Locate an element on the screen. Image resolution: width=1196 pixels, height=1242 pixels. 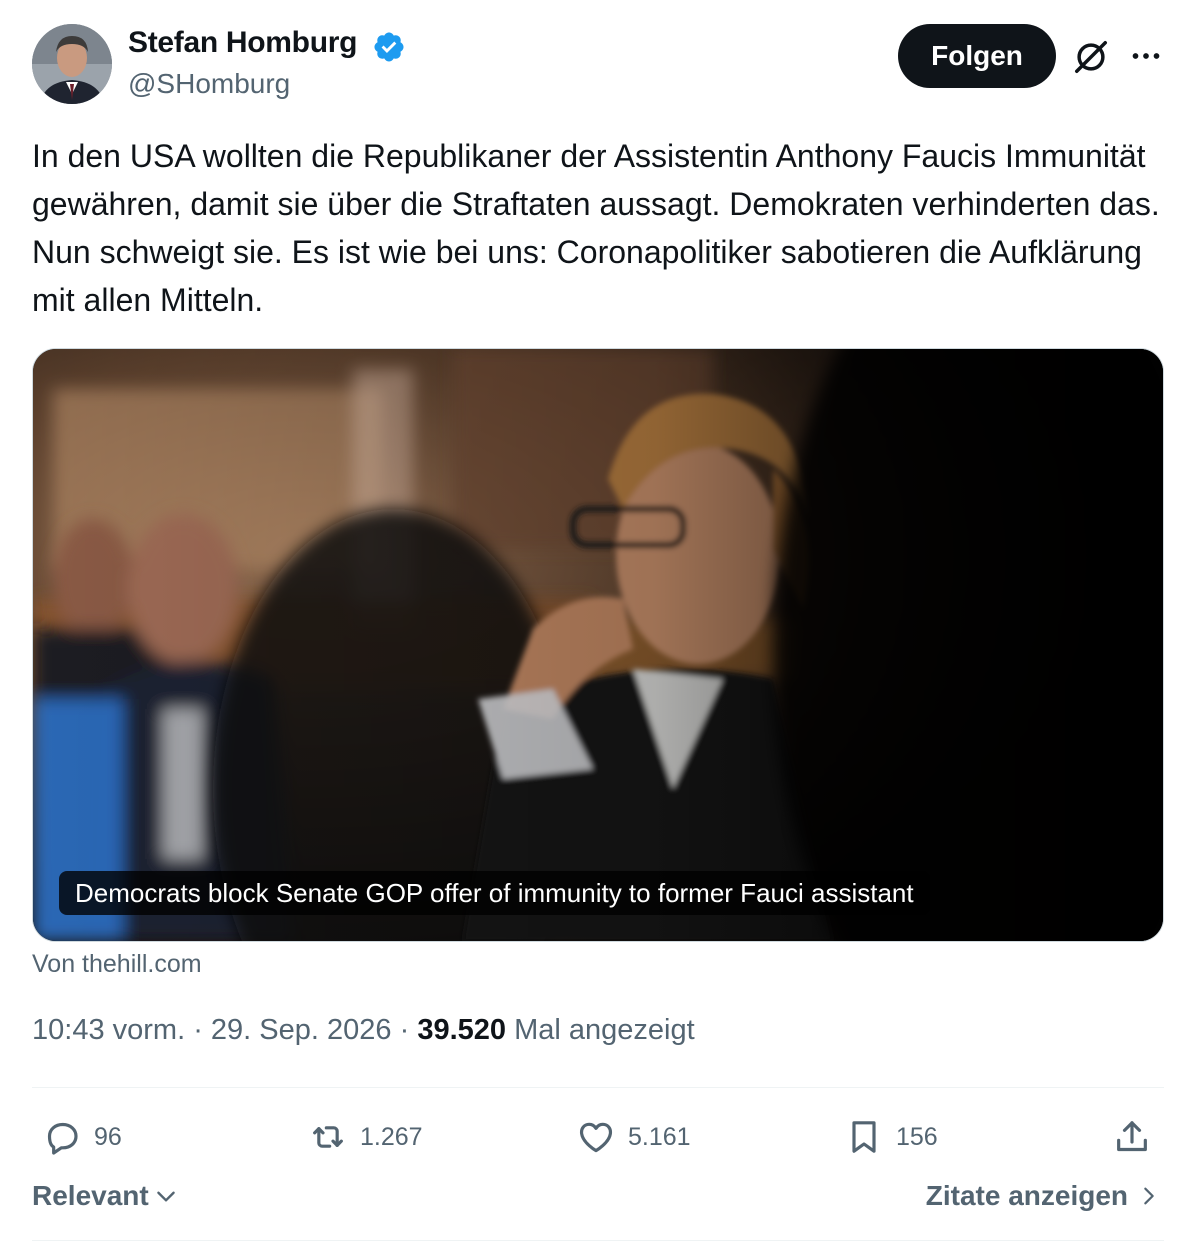
grok-icon is located at coordinates (1091, 57).